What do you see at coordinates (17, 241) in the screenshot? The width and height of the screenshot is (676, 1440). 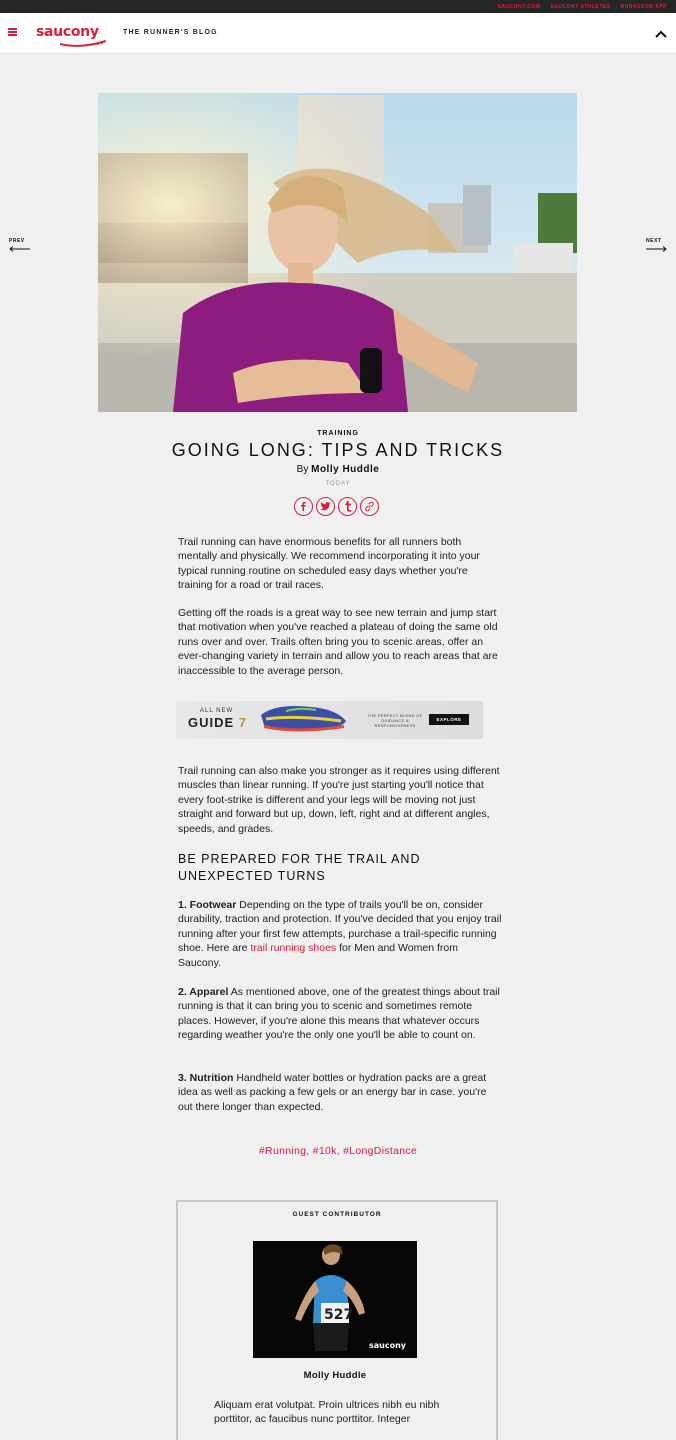 I see `prev-label: PREV` at bounding box center [17, 241].